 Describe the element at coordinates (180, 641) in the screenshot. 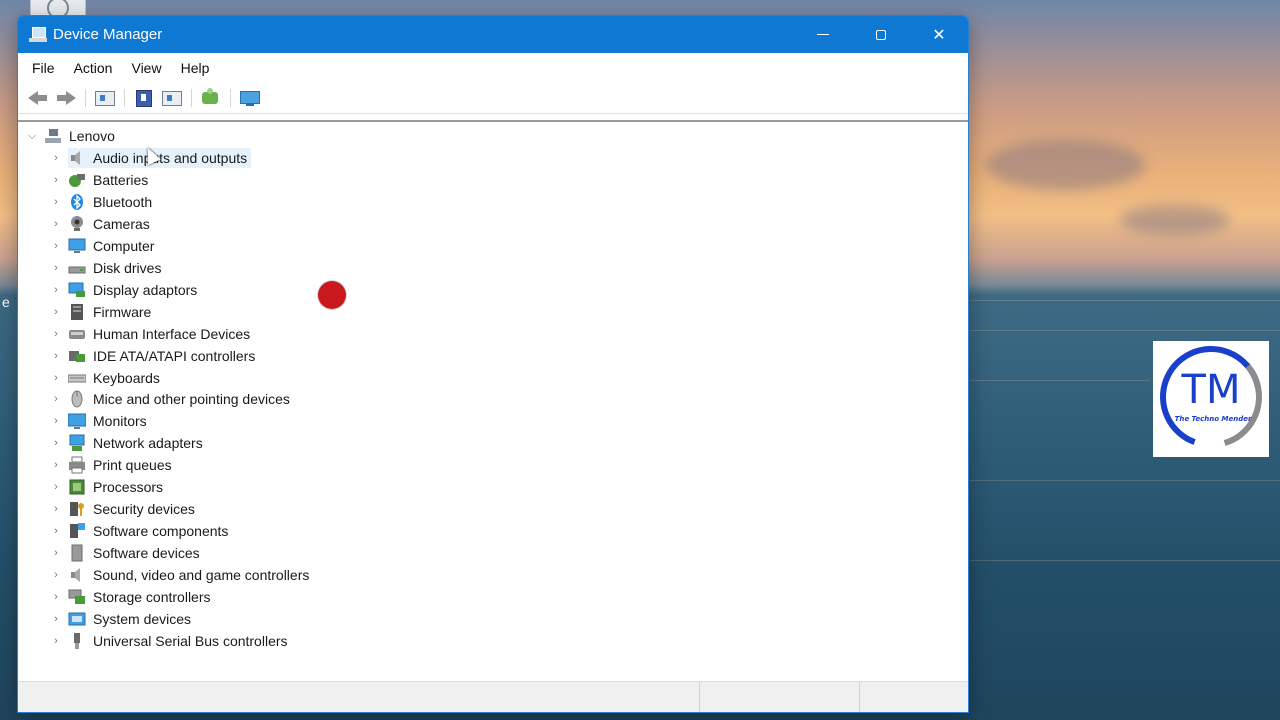

I see `tree-item-content: Universal Serial Bus controllers` at that location.